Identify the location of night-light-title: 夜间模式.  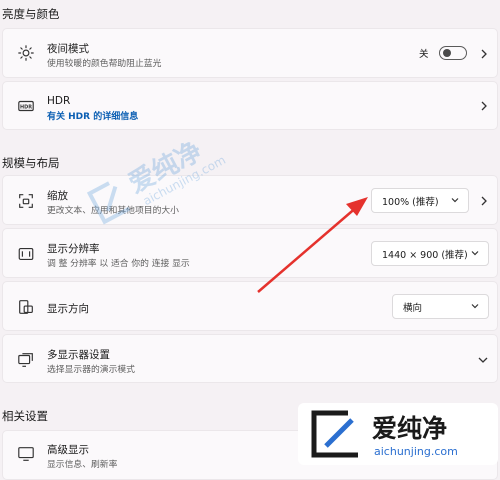
(68, 49).